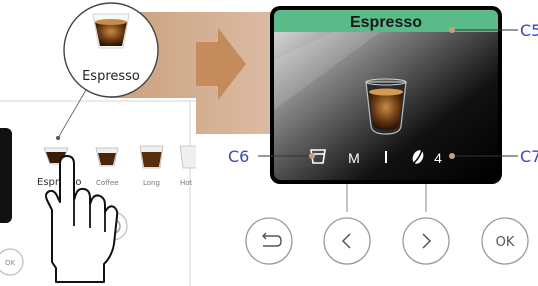  Describe the element at coordinates (191, 157) in the screenshot. I see `drink-hot` at that location.